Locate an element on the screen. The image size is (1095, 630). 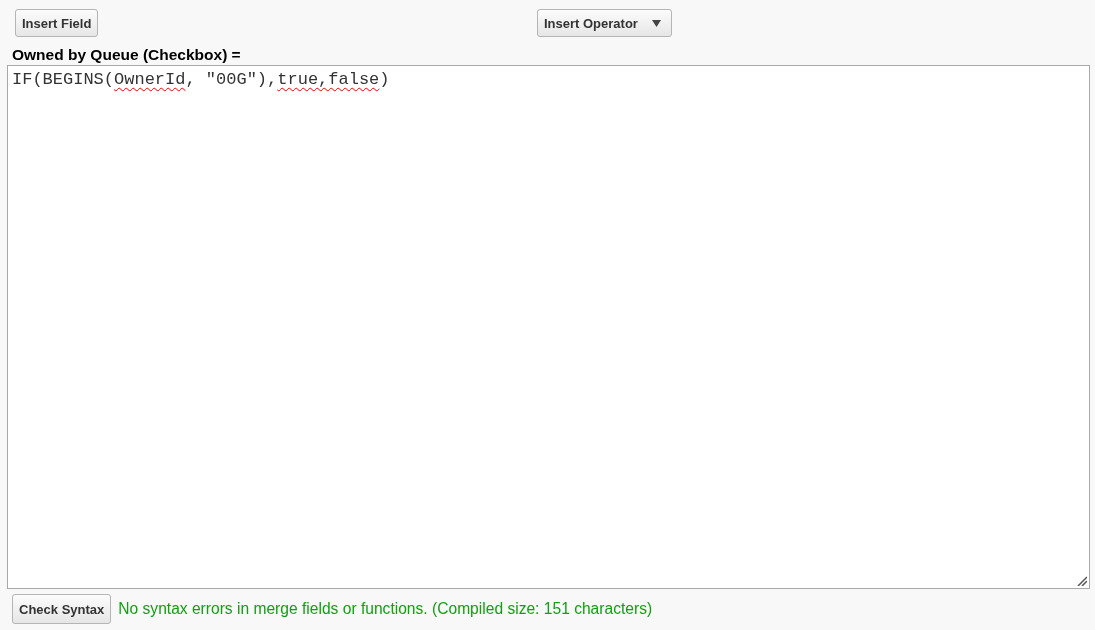
insert-button: Insert Field is located at coordinates (57, 23).